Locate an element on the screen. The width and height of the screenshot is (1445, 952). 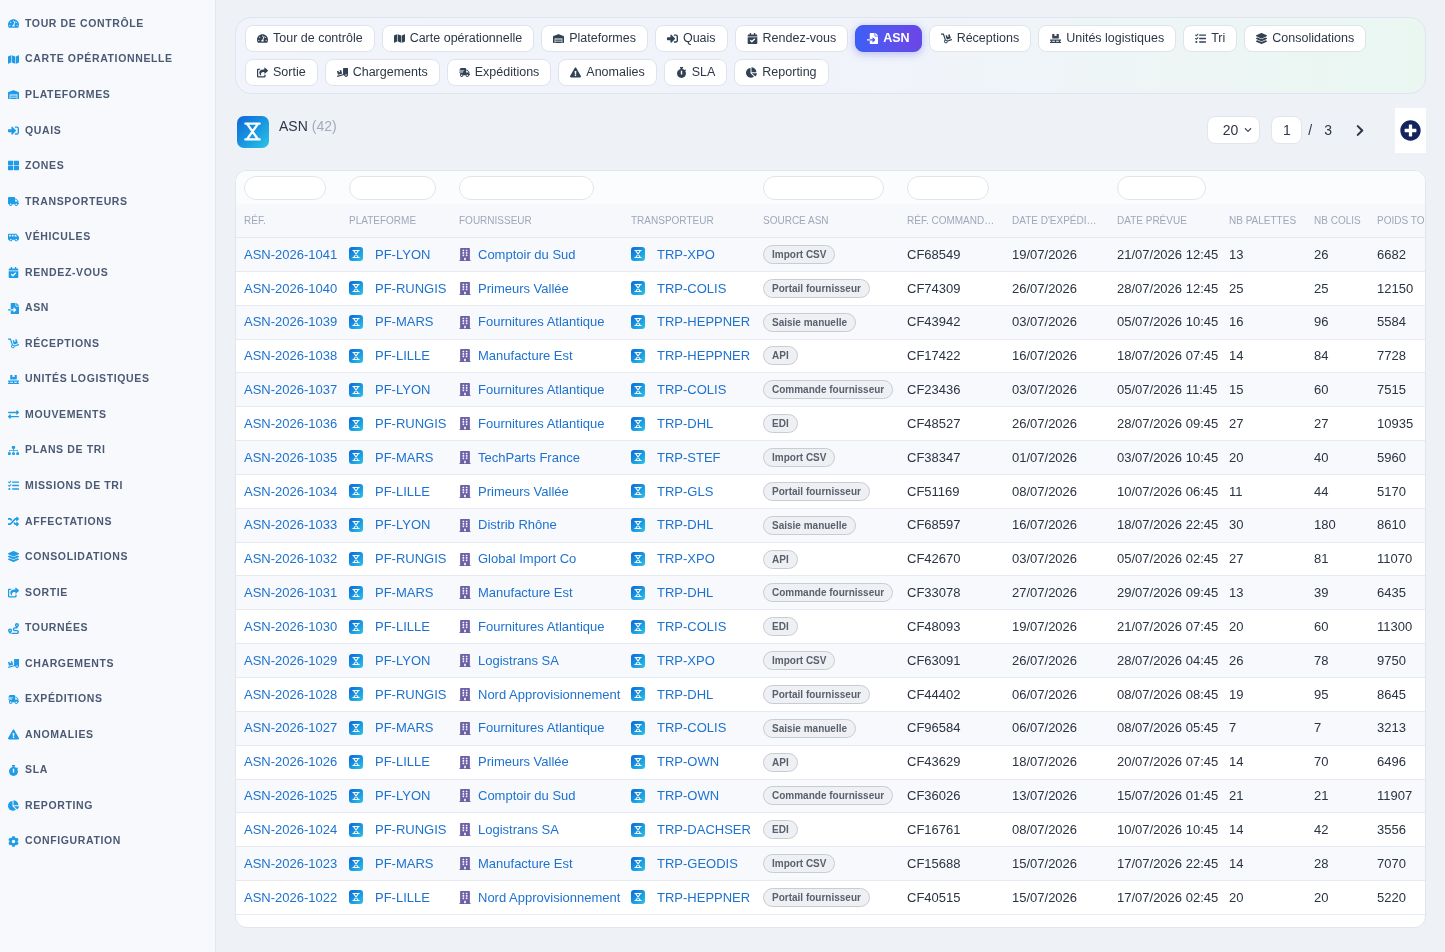
asn-link: ASN-2026-1022 is located at coordinates (291, 897).